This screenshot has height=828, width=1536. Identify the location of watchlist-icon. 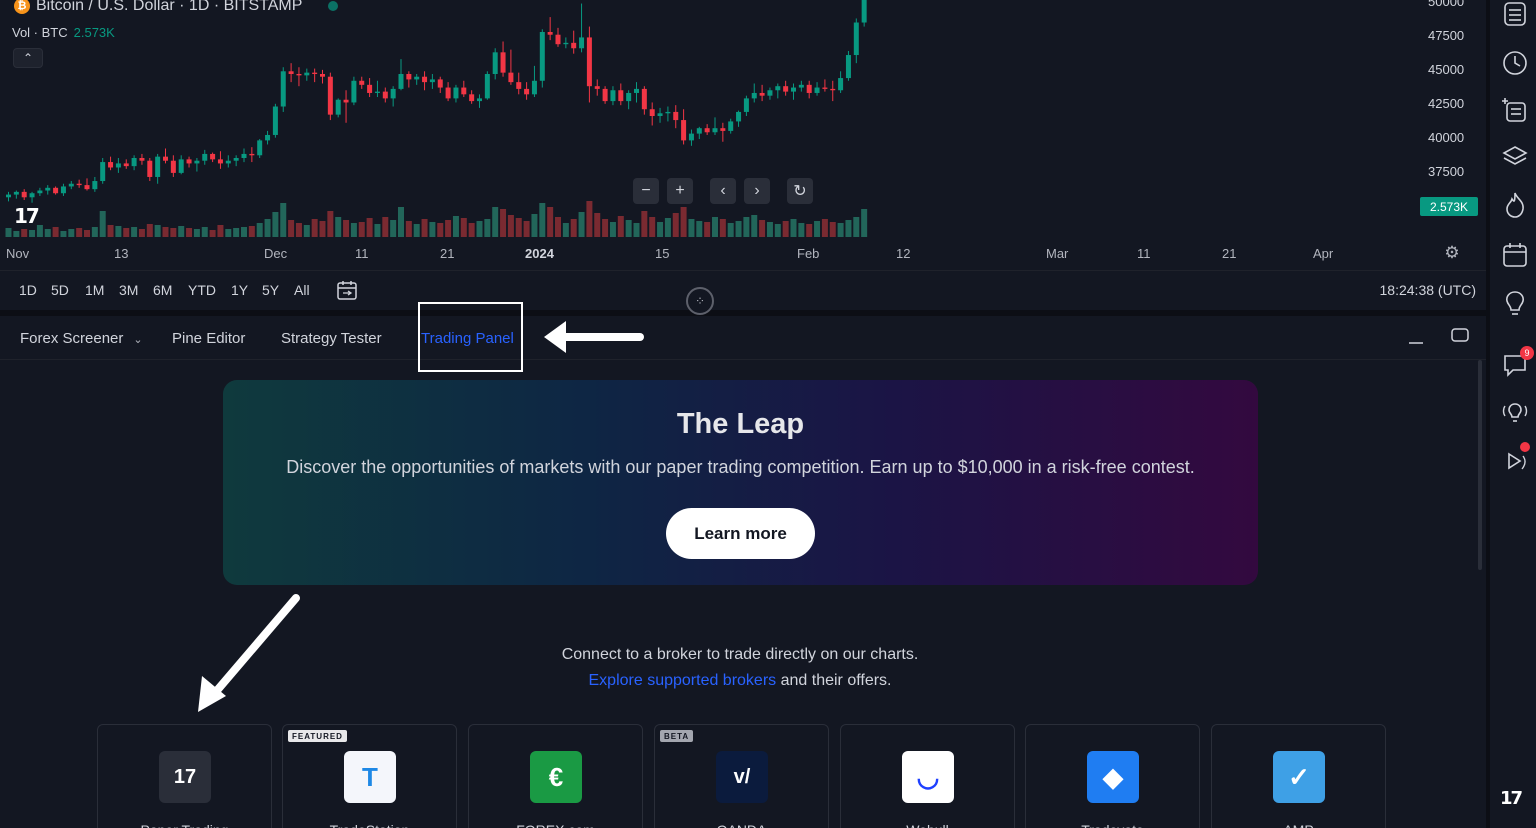
(1515, 15).